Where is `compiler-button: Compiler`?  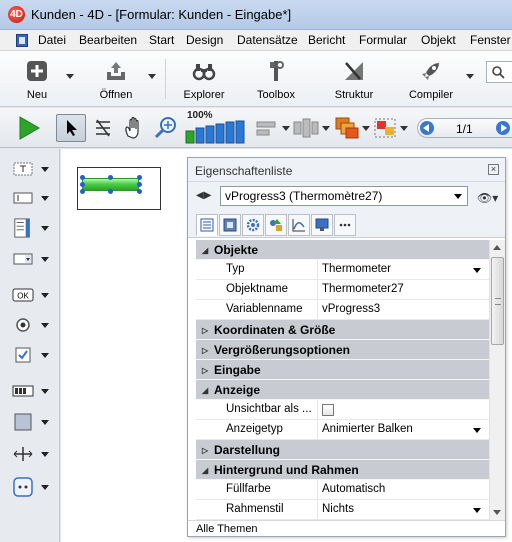 compiler-button: Compiler is located at coordinates (431, 79).